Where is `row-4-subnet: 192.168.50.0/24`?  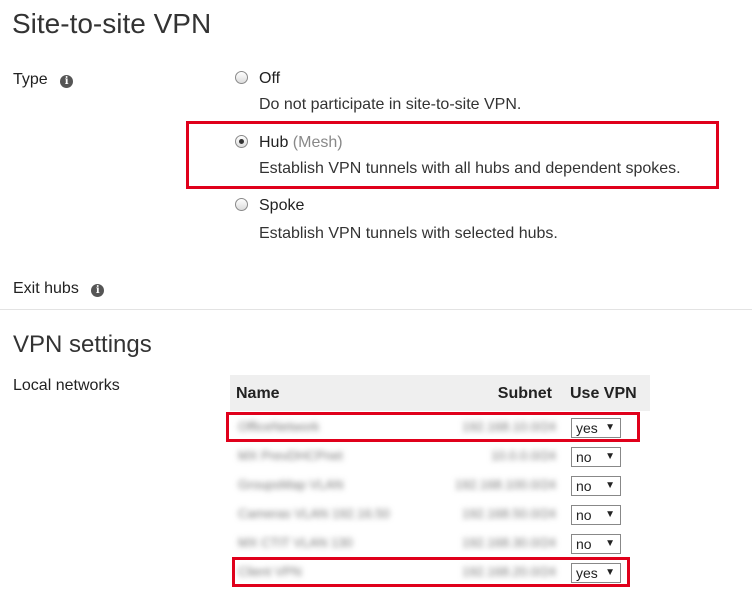 row-4-subnet: 192.168.50.0/24 is located at coordinates (509, 513).